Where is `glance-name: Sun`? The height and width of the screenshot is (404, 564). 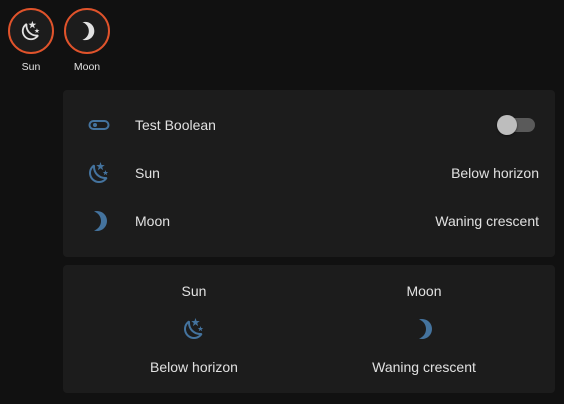 glance-name: Sun is located at coordinates (194, 291).